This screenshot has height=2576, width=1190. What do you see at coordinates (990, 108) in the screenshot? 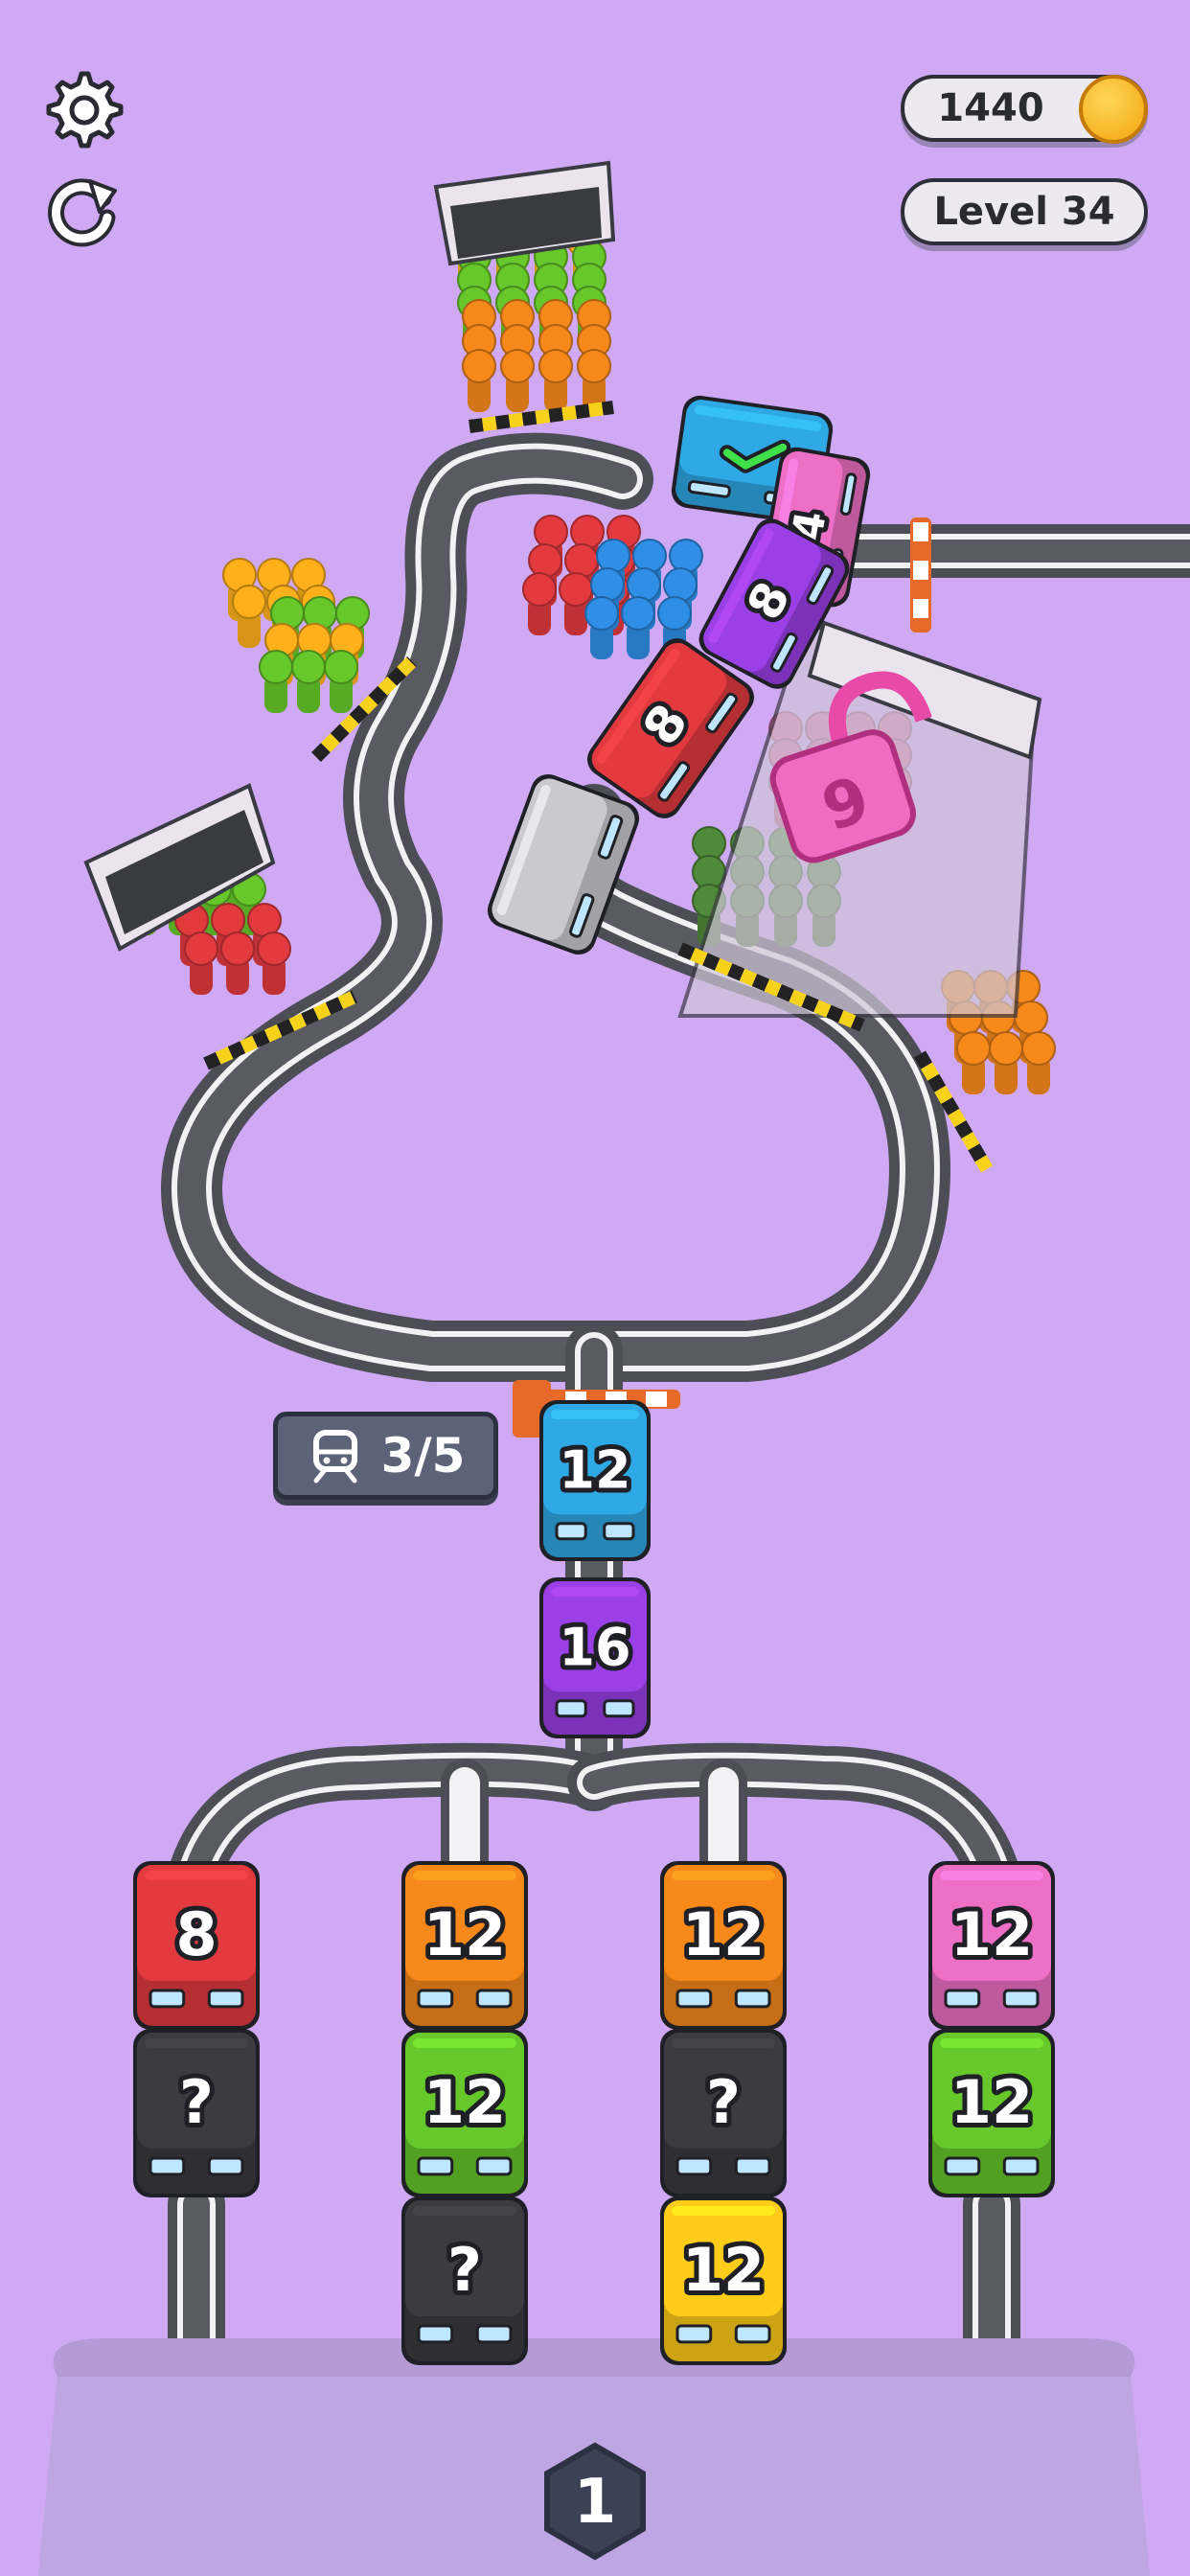
I see `coin-amount: 1440` at bounding box center [990, 108].